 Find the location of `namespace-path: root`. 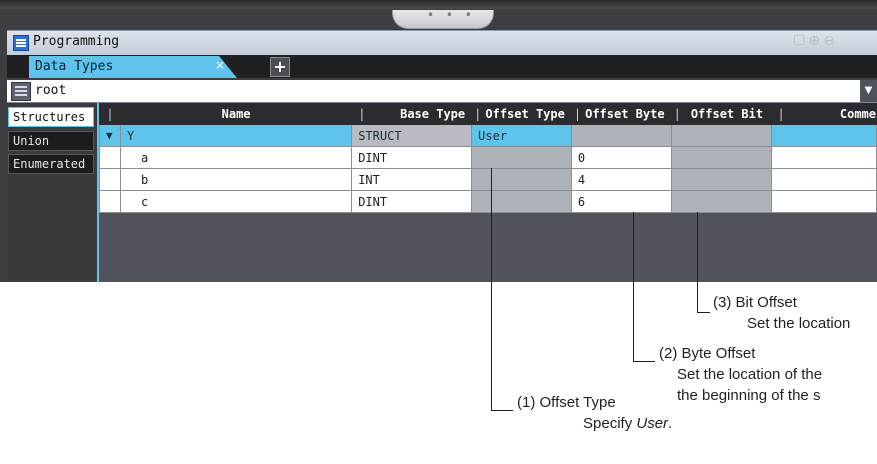

namespace-path: root is located at coordinates (51, 90).